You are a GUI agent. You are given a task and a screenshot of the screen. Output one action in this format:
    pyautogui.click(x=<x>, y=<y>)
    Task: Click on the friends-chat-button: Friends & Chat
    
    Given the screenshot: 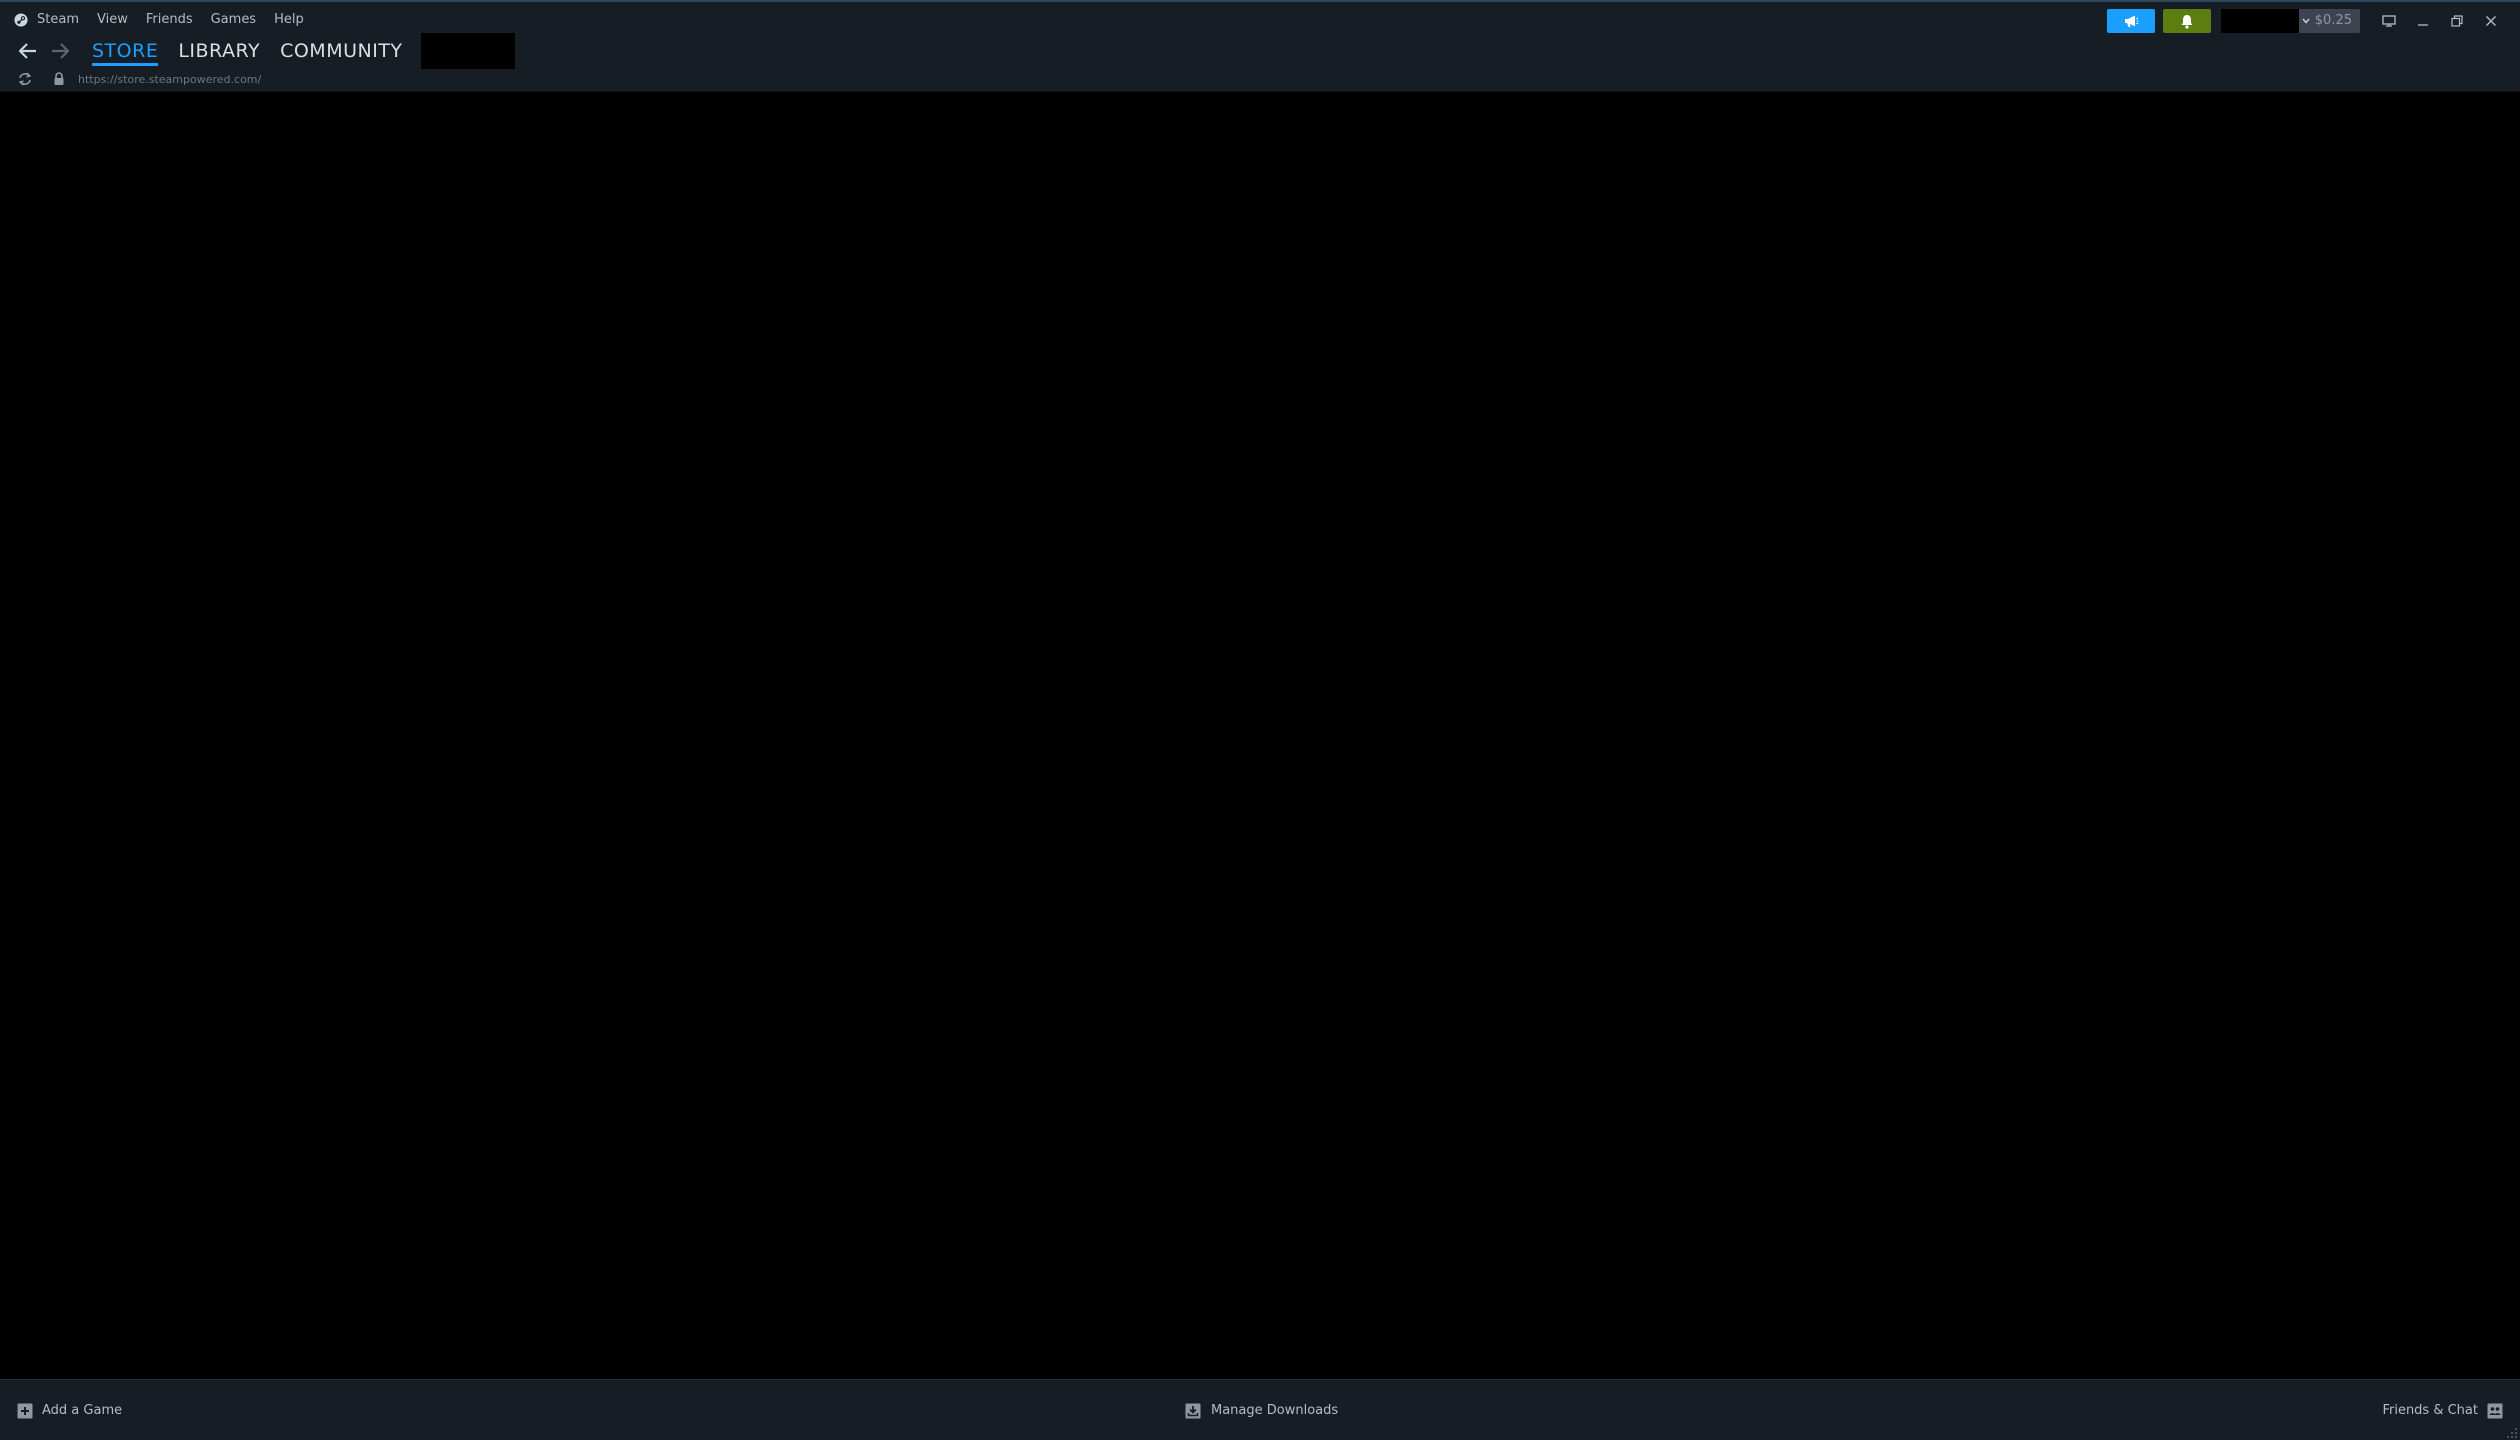 What is the action you would take?
    pyautogui.click(x=2443, y=1410)
    